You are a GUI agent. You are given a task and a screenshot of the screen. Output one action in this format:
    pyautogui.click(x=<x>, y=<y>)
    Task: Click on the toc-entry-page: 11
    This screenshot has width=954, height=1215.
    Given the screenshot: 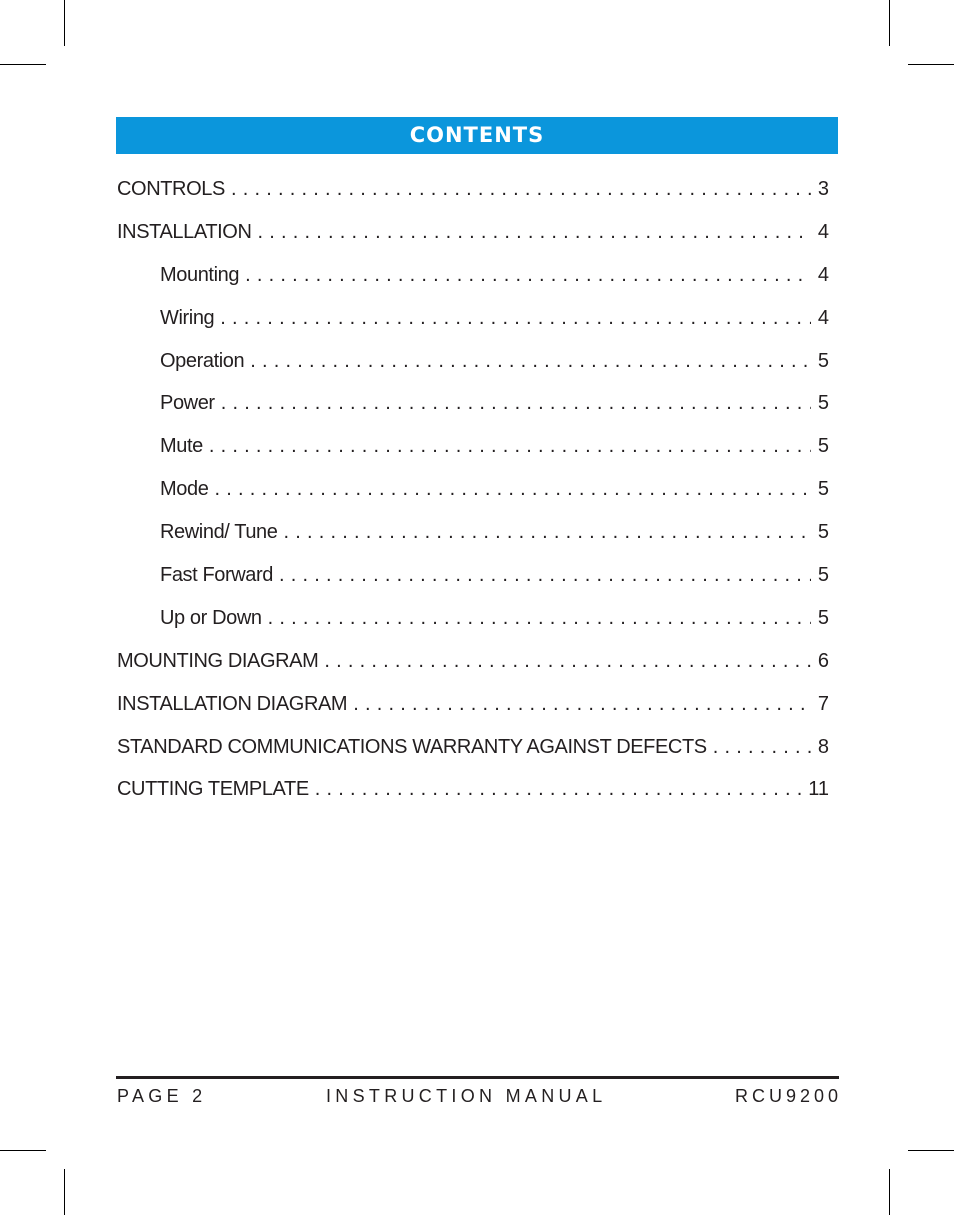 What is the action you would take?
    pyautogui.click(x=818, y=789)
    